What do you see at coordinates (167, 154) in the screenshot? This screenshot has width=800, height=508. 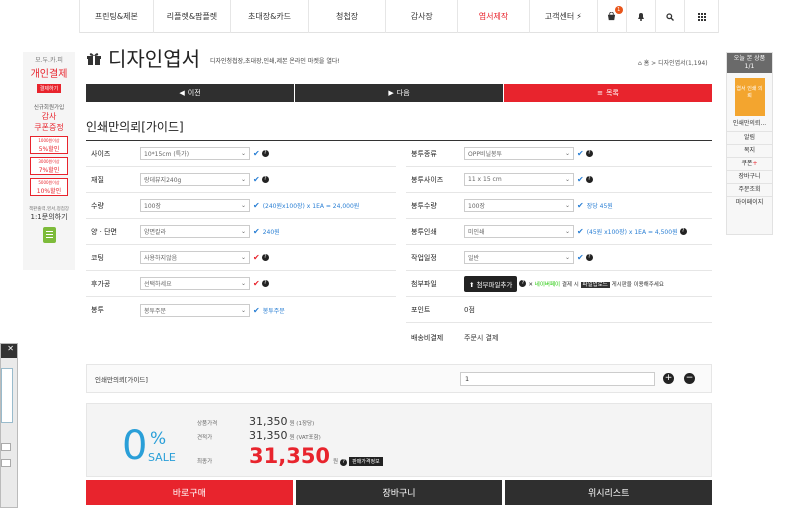 I see `size-value: 10*15cm (특가)` at bounding box center [167, 154].